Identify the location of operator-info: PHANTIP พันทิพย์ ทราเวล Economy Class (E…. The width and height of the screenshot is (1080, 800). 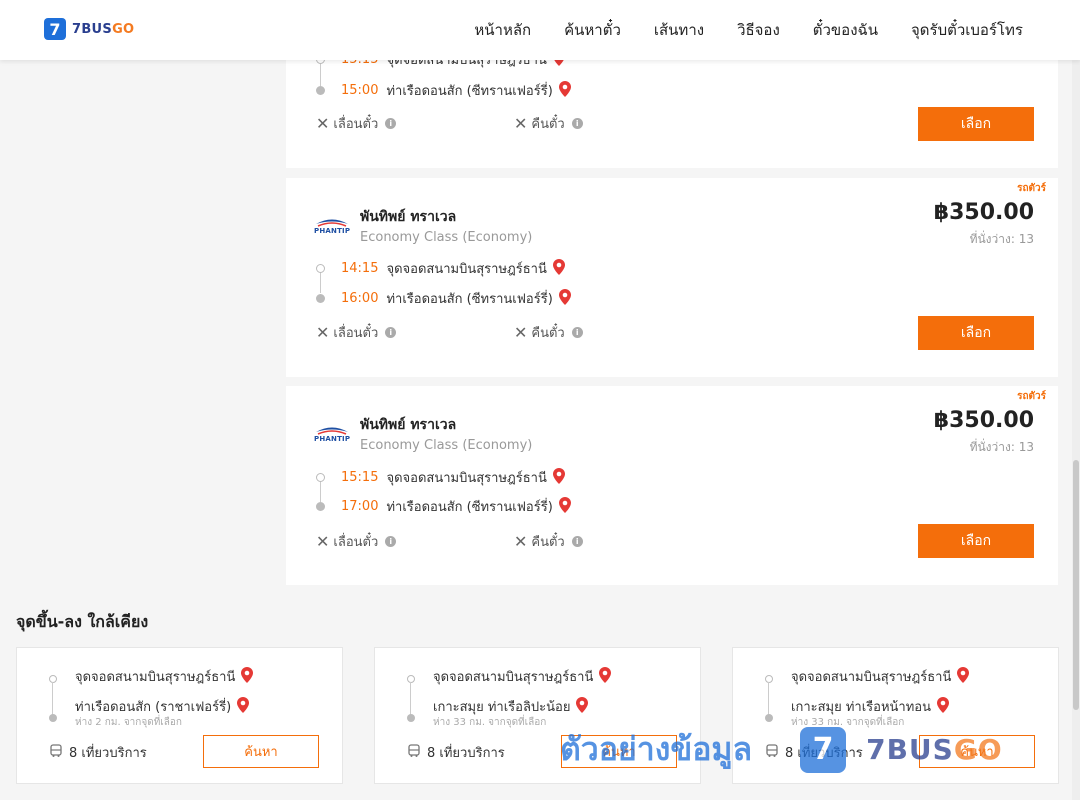
(423, 433).